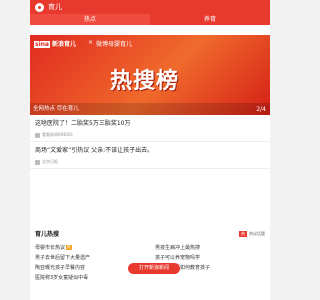 The width and height of the screenshot is (320, 300). What do you see at coordinates (243, 233) in the screenshot?
I see `hot-badge: 热` at bounding box center [243, 233].